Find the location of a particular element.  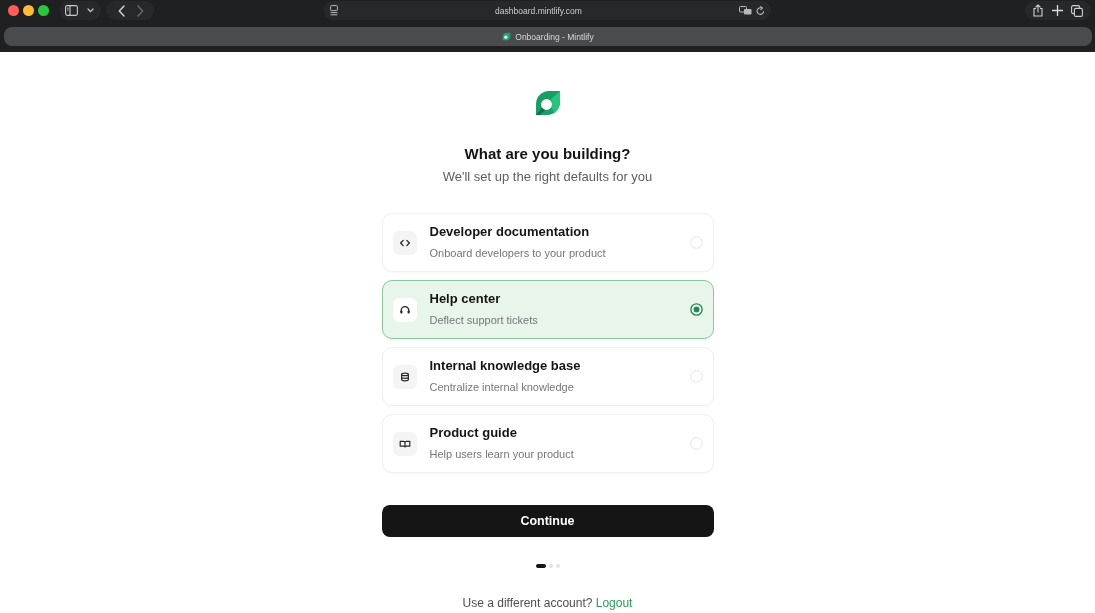

address-bar: dashboard.mintlify.com is located at coordinates (547, 10).